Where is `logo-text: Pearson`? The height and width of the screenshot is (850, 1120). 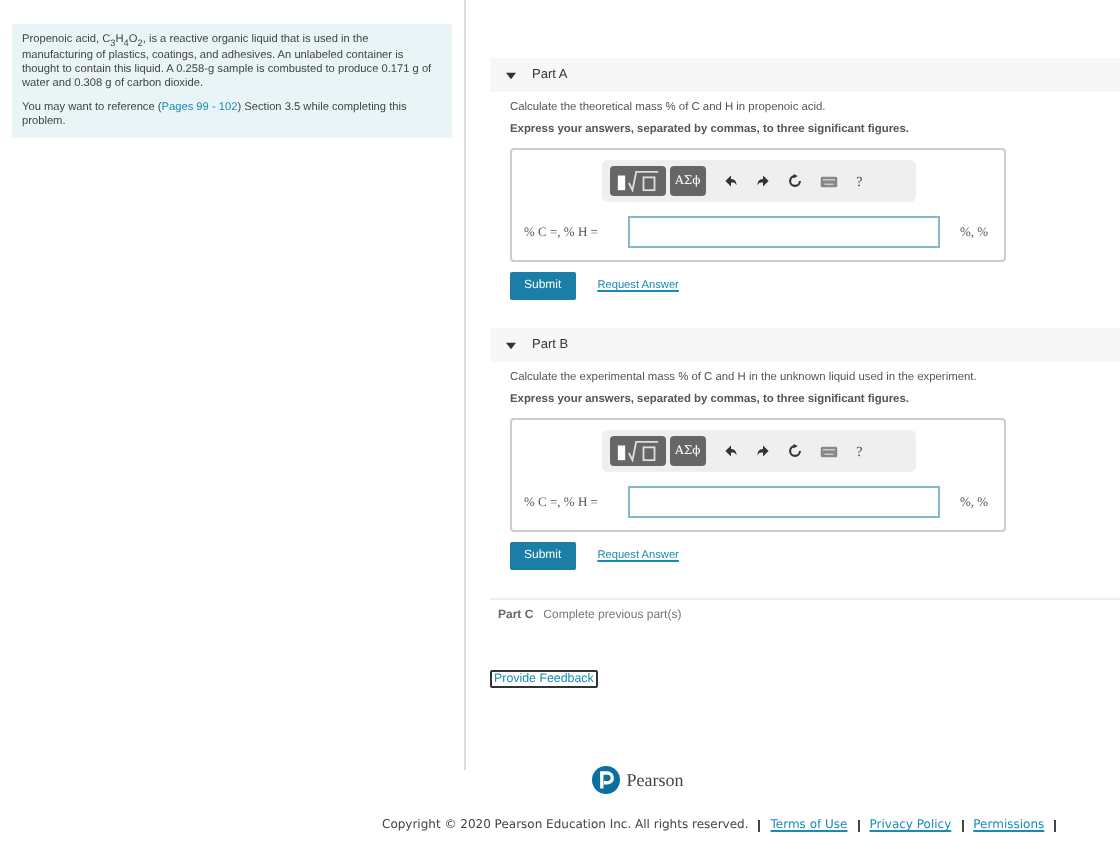 logo-text: Pearson is located at coordinates (655, 780).